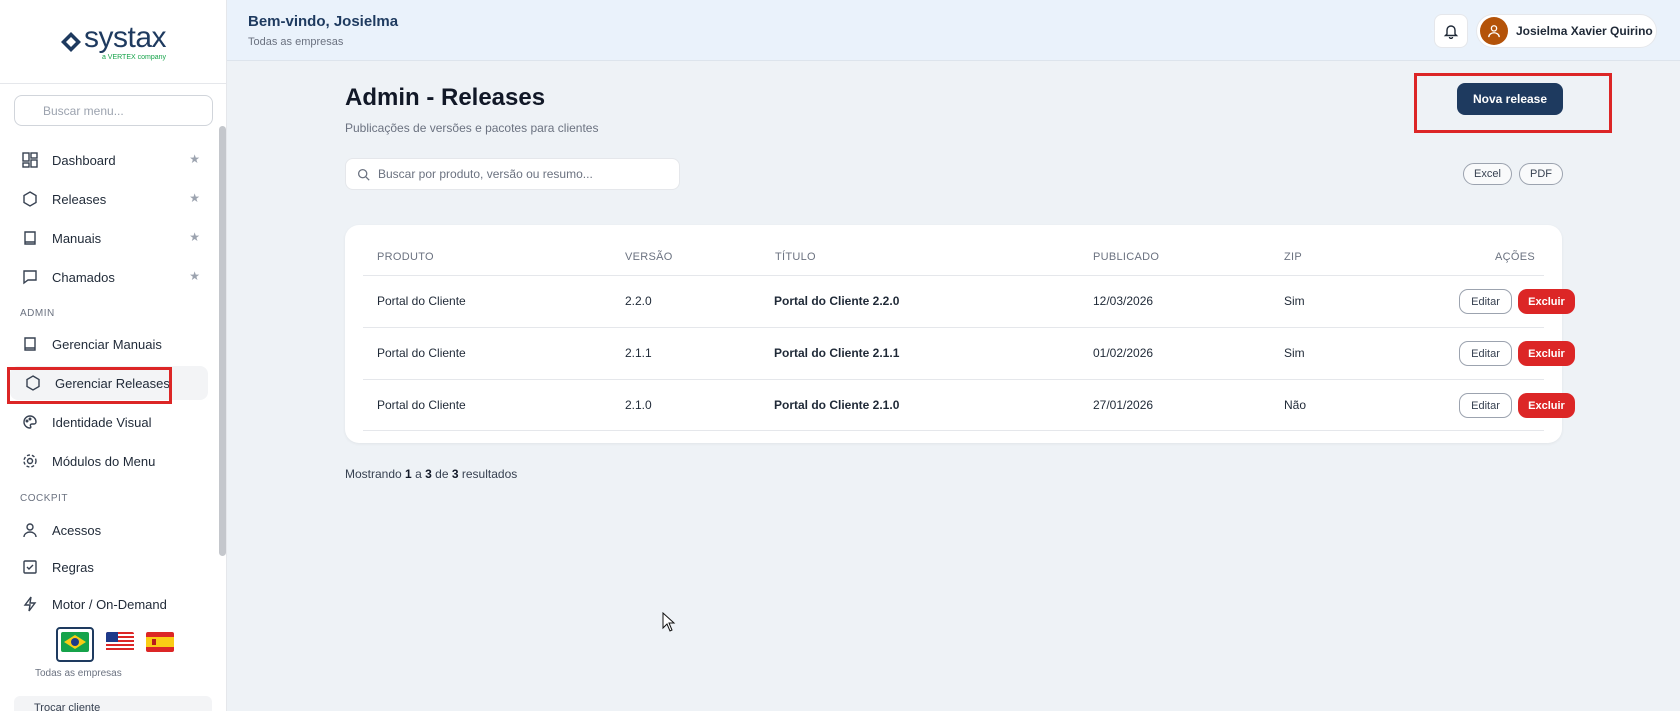 This screenshot has width=1680, height=711. I want to click on sidebar-item-chamados: Chamados ★, so click(109, 277).